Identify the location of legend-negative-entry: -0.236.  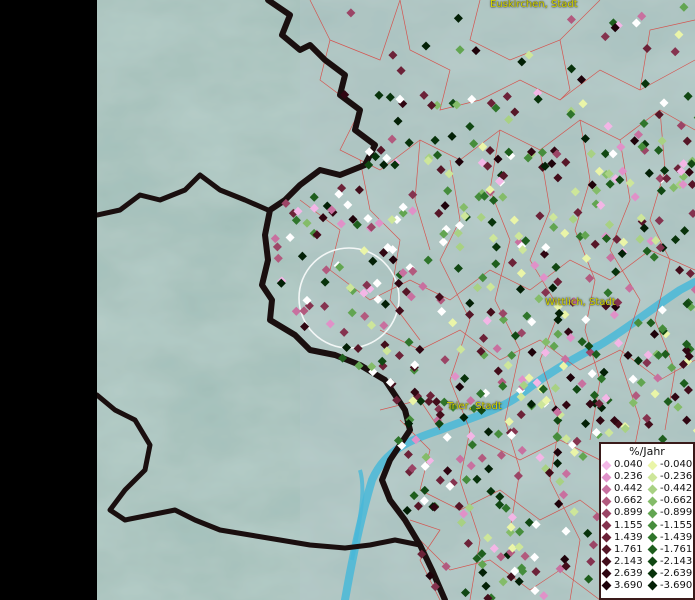
(670, 477).